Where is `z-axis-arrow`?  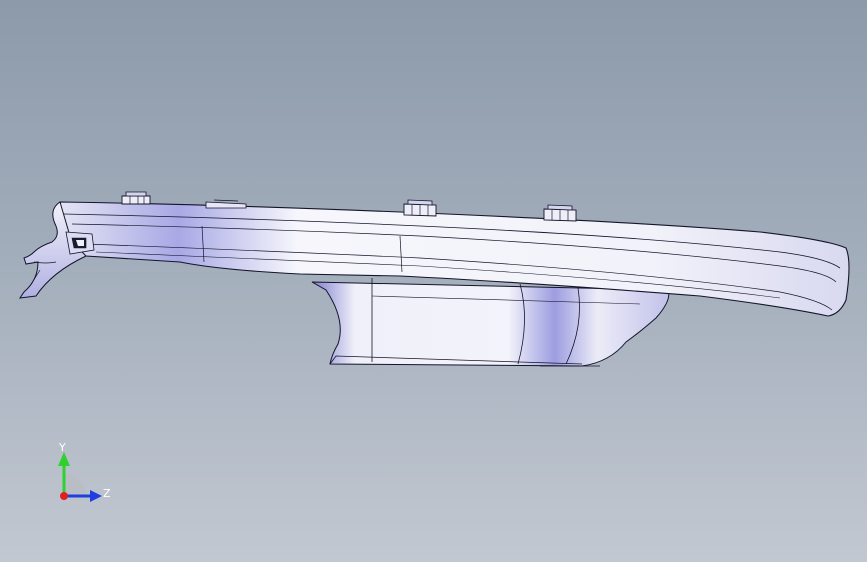 z-axis-arrow is located at coordinates (96, 496).